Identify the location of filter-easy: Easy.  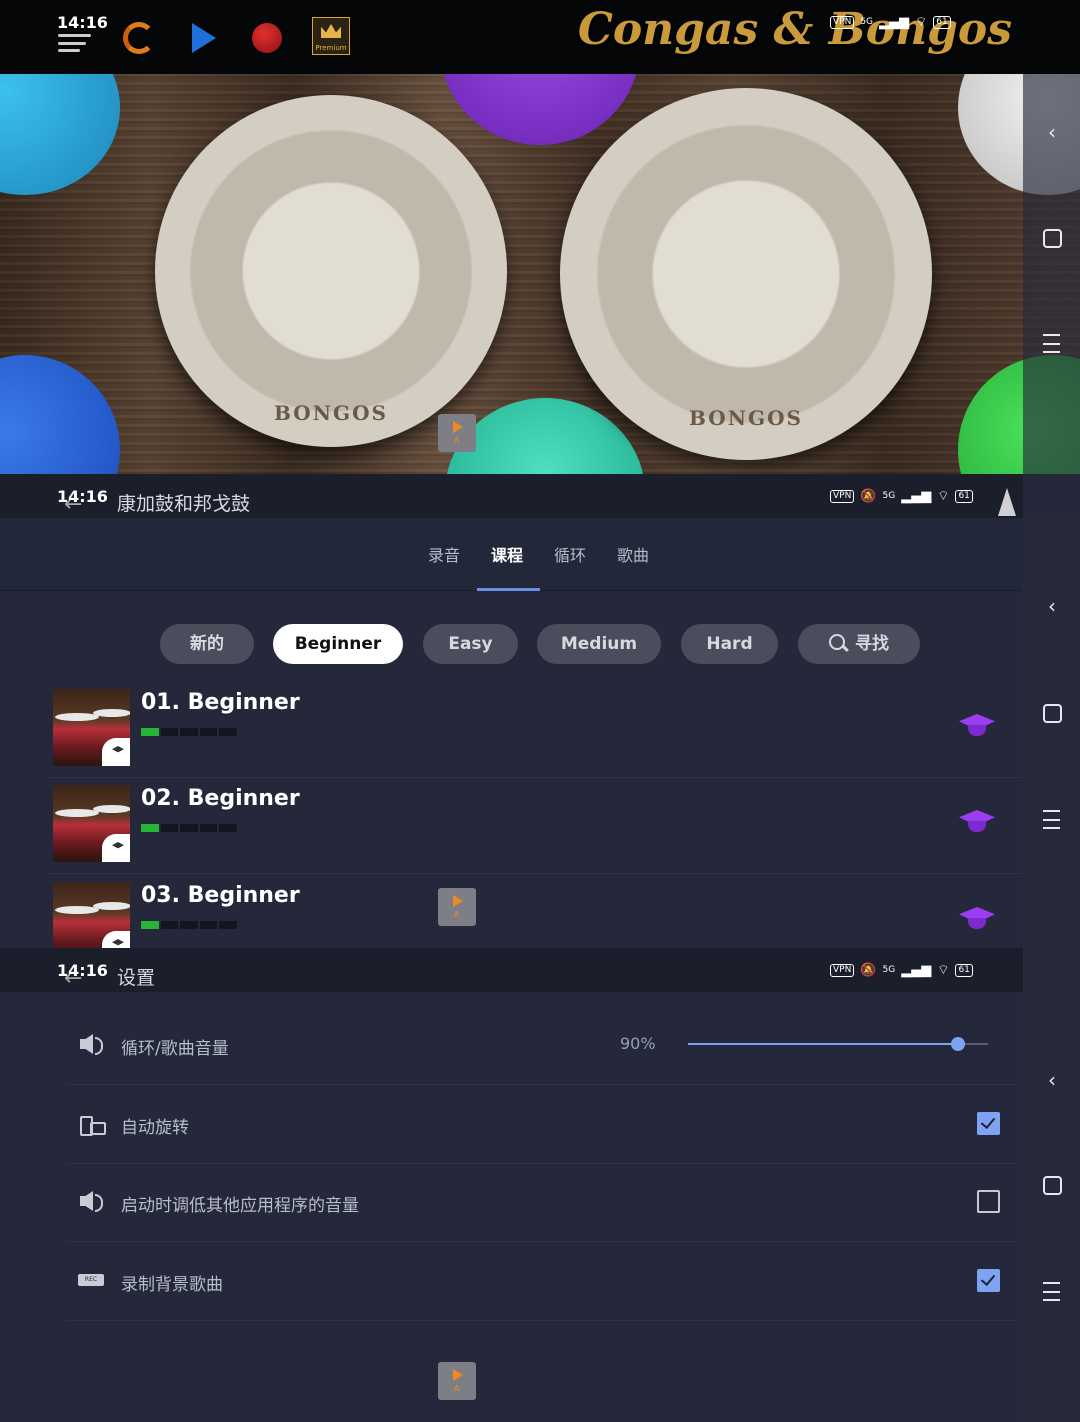
(470, 644).